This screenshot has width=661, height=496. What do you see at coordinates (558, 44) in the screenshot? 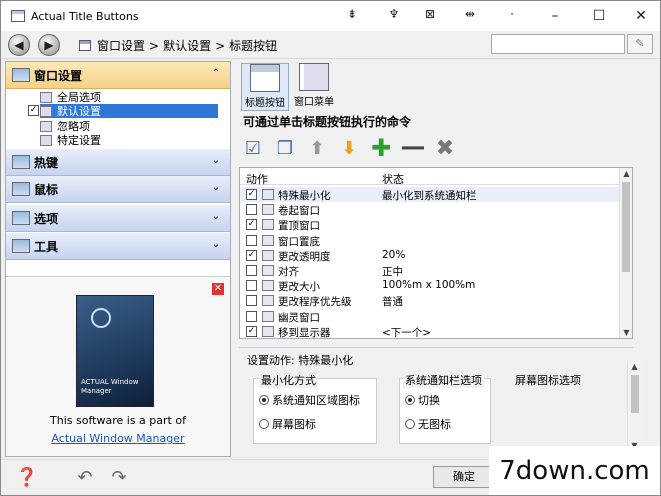
I see `search-input` at bounding box center [558, 44].